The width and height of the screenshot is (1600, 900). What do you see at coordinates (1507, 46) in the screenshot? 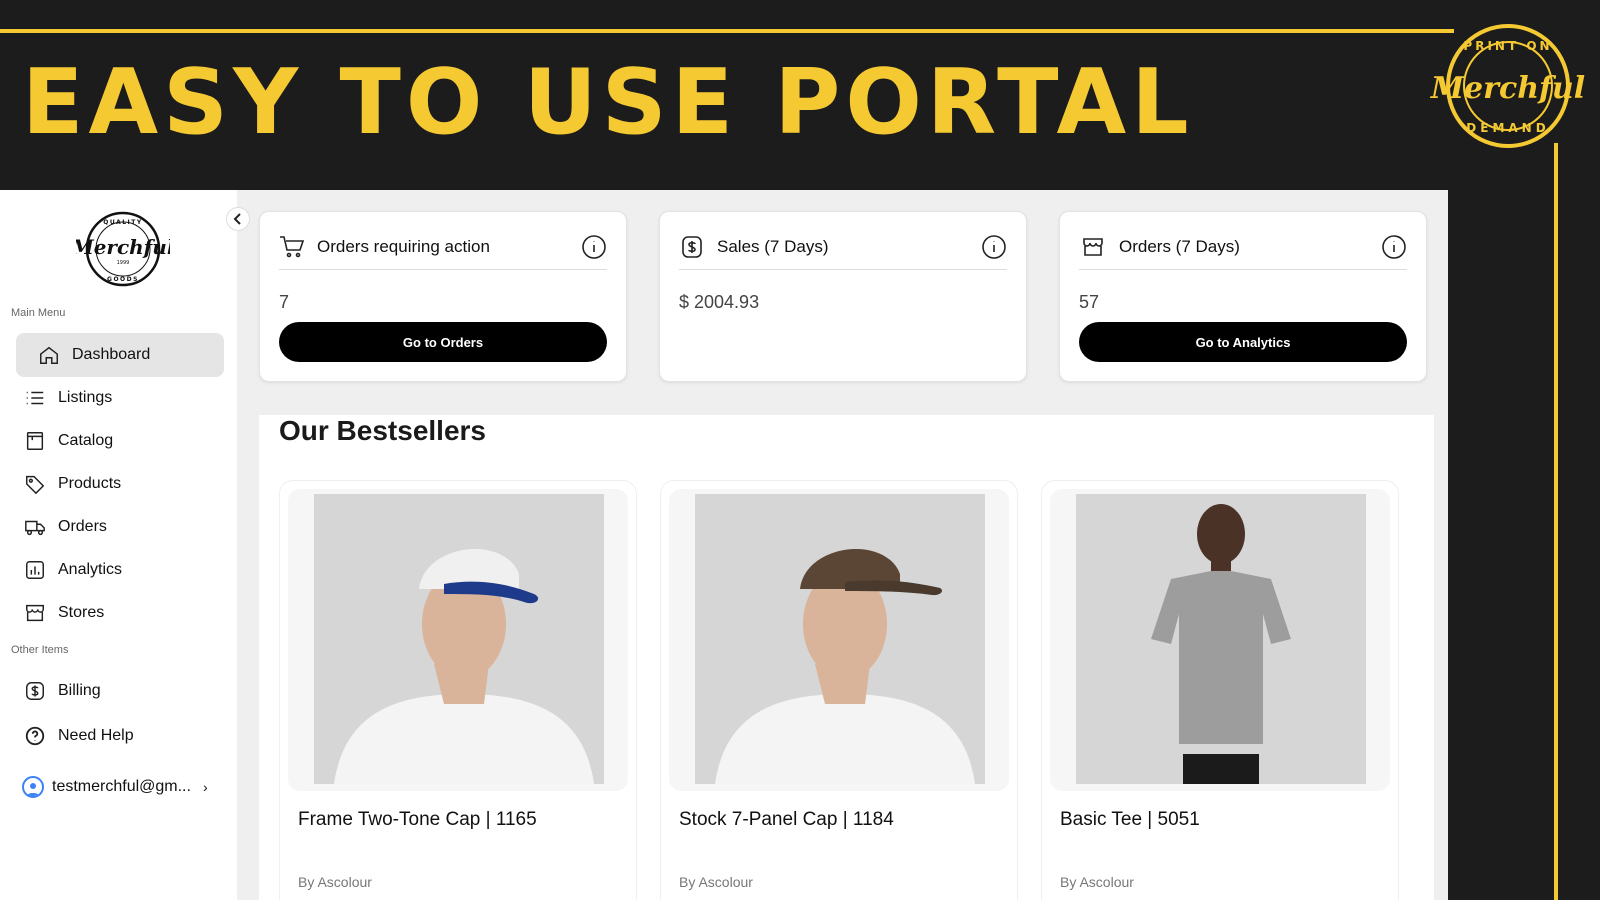
I see `svg-text: PRINT ON` at bounding box center [1507, 46].